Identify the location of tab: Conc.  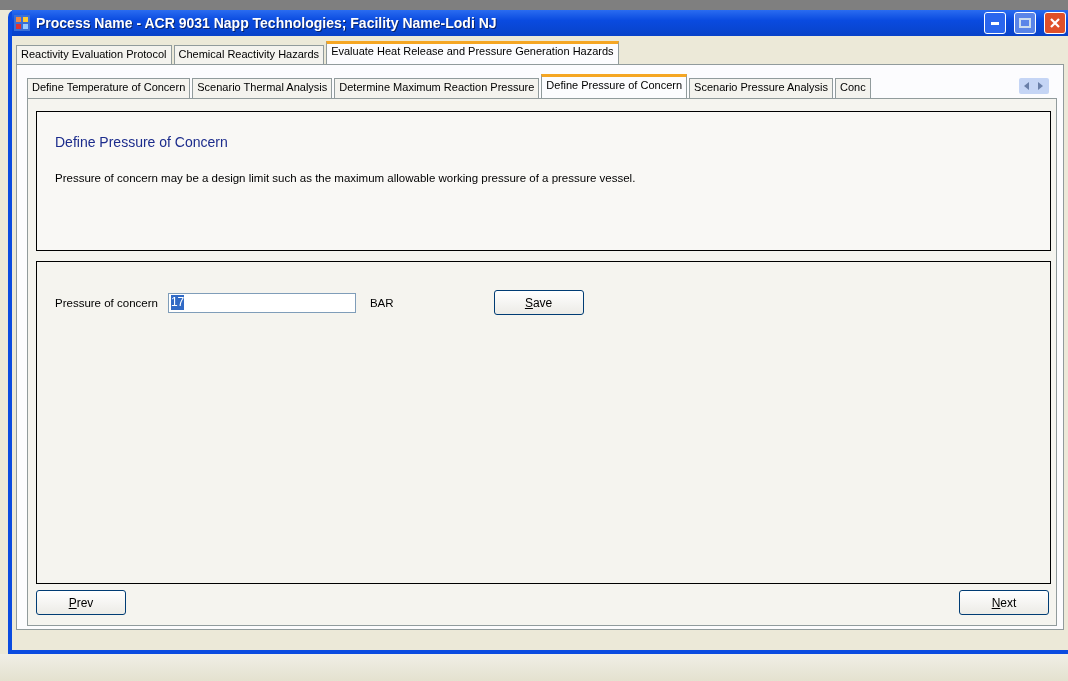
(852, 88).